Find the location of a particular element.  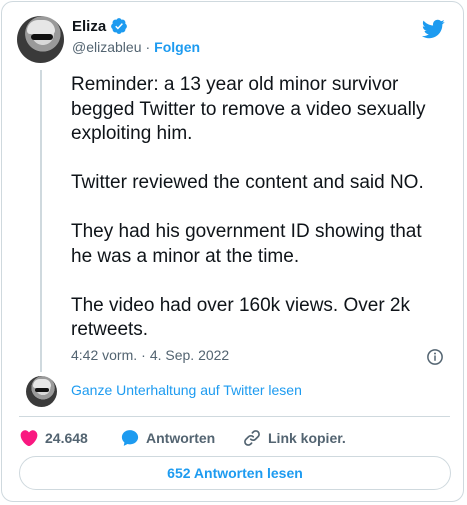

thread-line is located at coordinates (41, 221).